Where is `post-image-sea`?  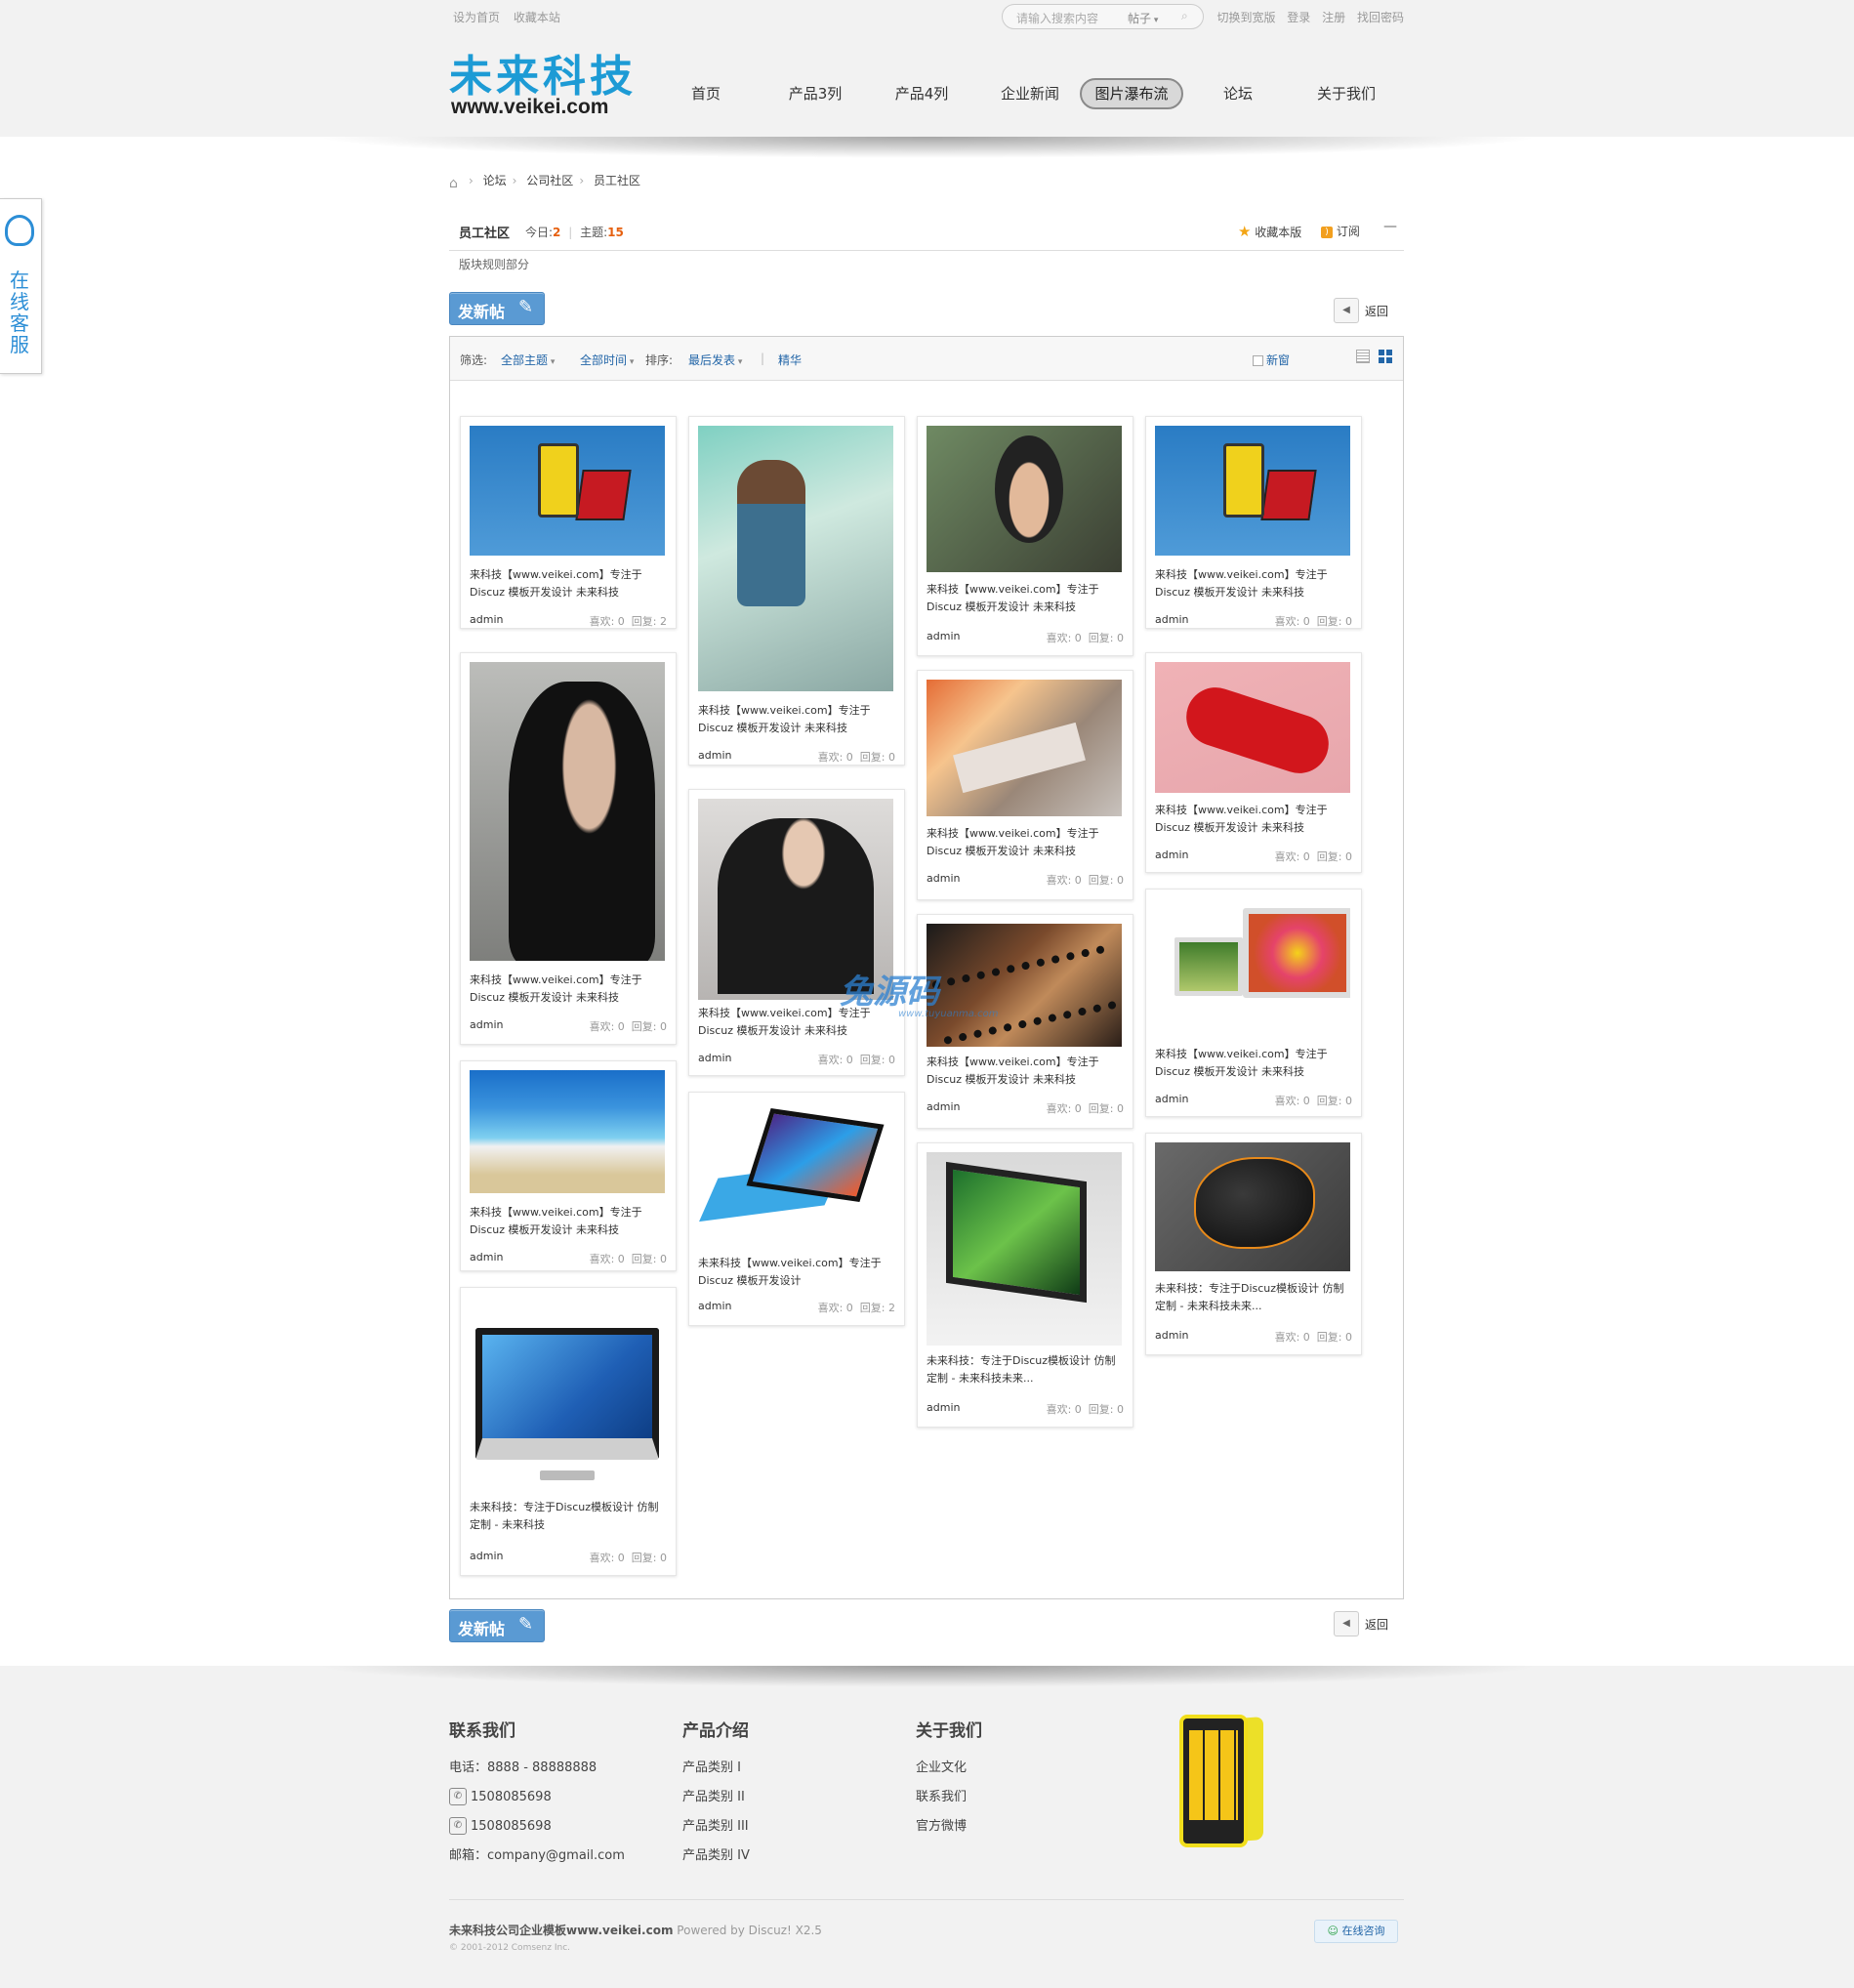
post-image-sea is located at coordinates (567, 1131).